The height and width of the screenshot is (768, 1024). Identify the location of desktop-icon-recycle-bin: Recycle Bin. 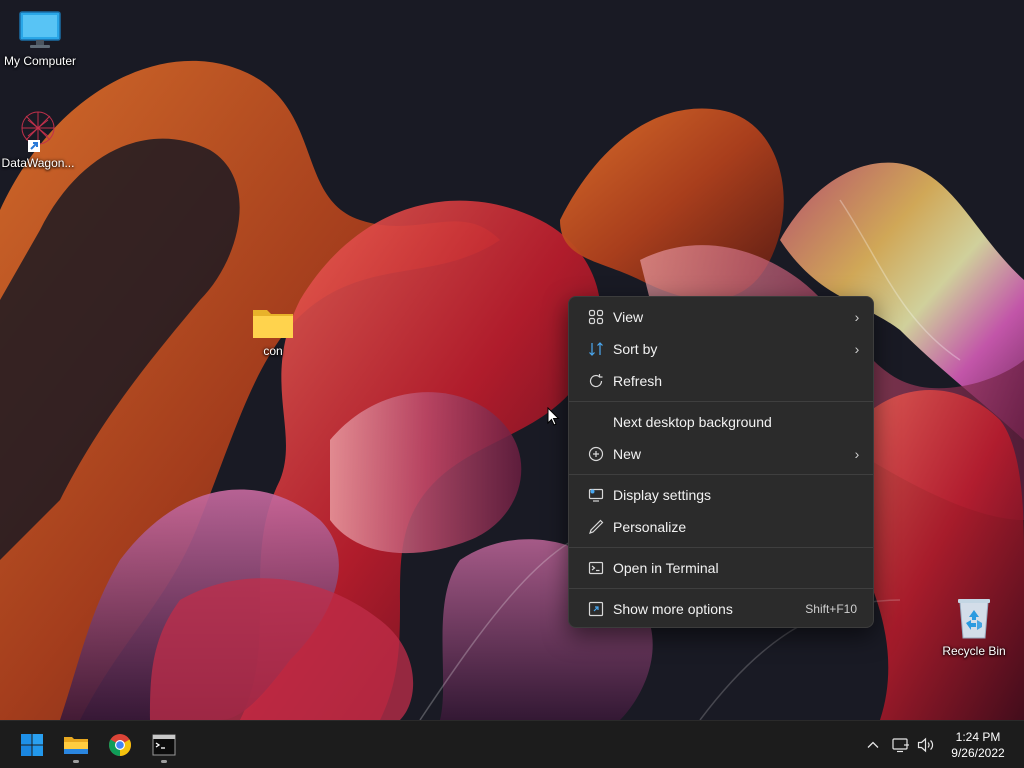
(974, 627).